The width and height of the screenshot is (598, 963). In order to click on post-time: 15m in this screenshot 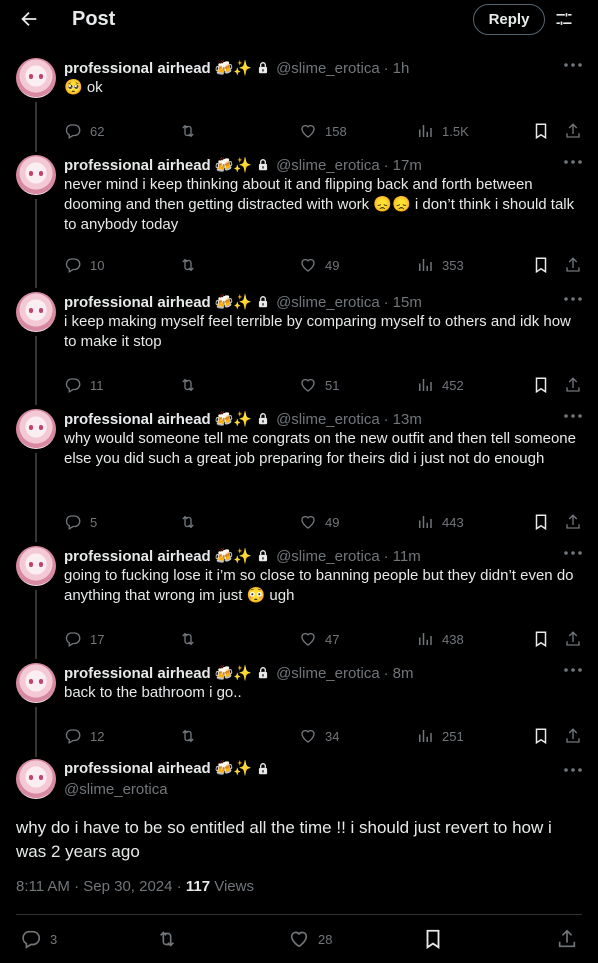, I will do `click(407, 302)`.